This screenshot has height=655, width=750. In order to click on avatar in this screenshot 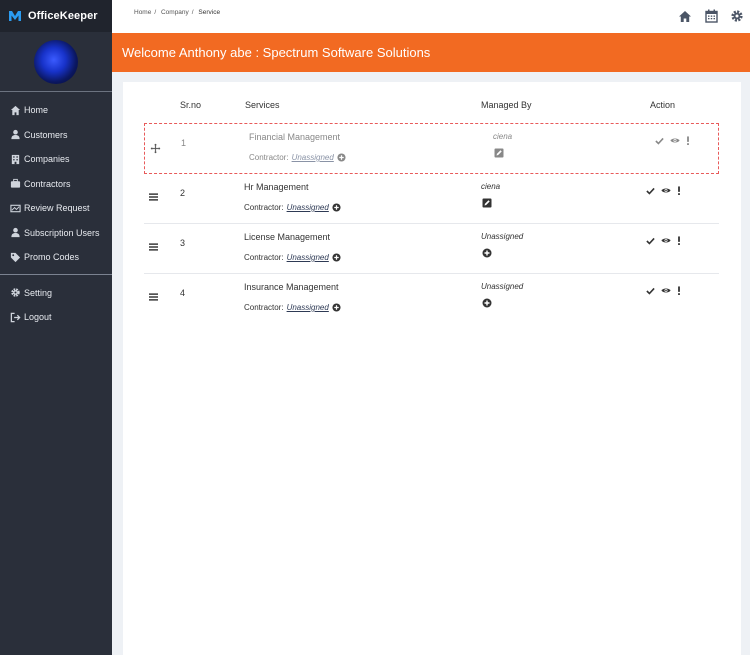, I will do `click(56, 61)`.